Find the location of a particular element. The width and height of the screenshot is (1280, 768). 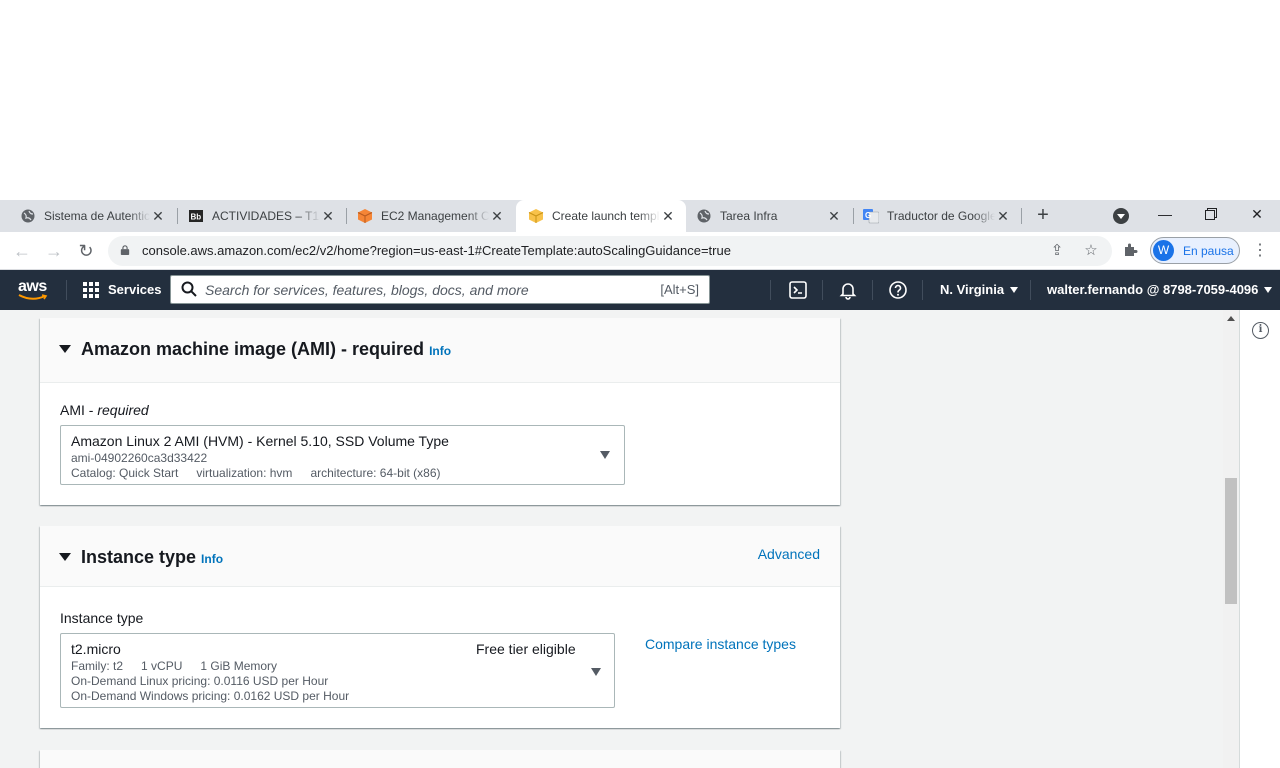

instance-type-specs: Family: t2 1 vCPU 1 GiB Memory is located at coordinates (174, 666).